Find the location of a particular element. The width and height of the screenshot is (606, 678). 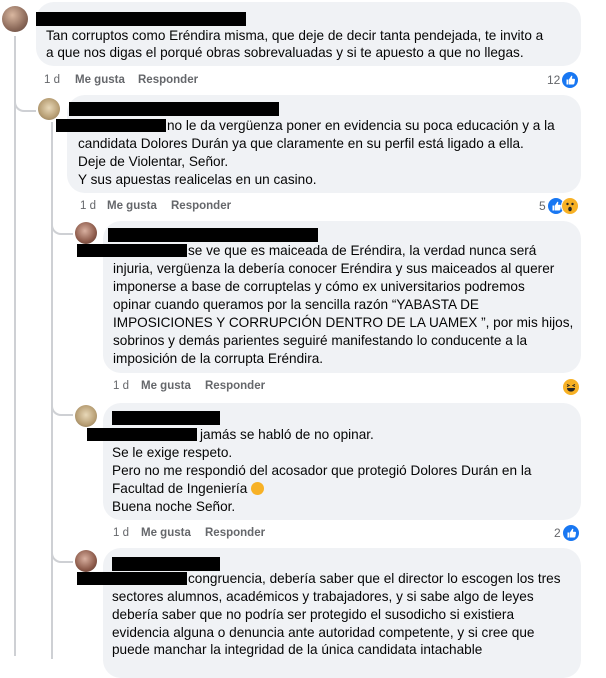

reaction-count: 2 is located at coordinates (557, 533).